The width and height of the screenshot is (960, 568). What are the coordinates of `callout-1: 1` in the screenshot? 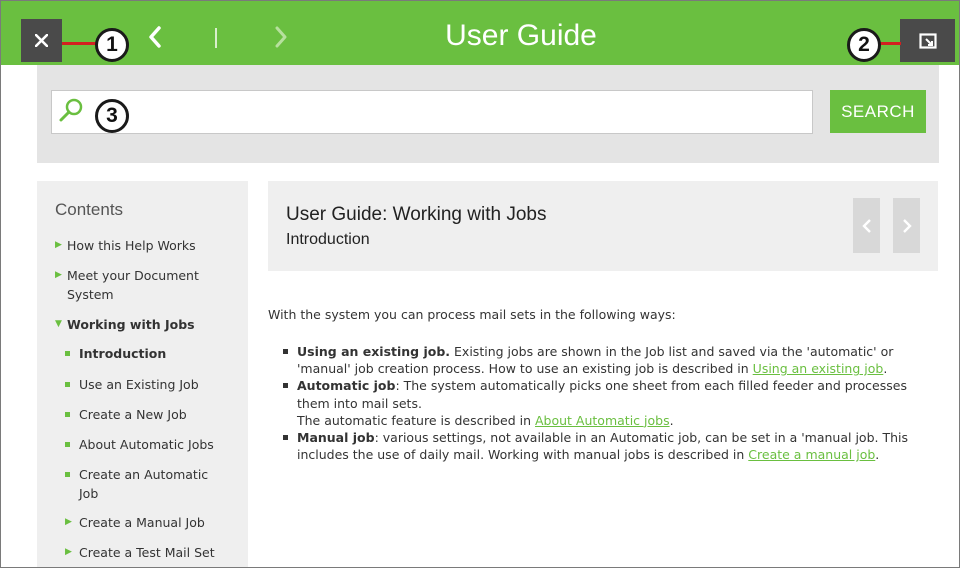 It's located at (112, 45).